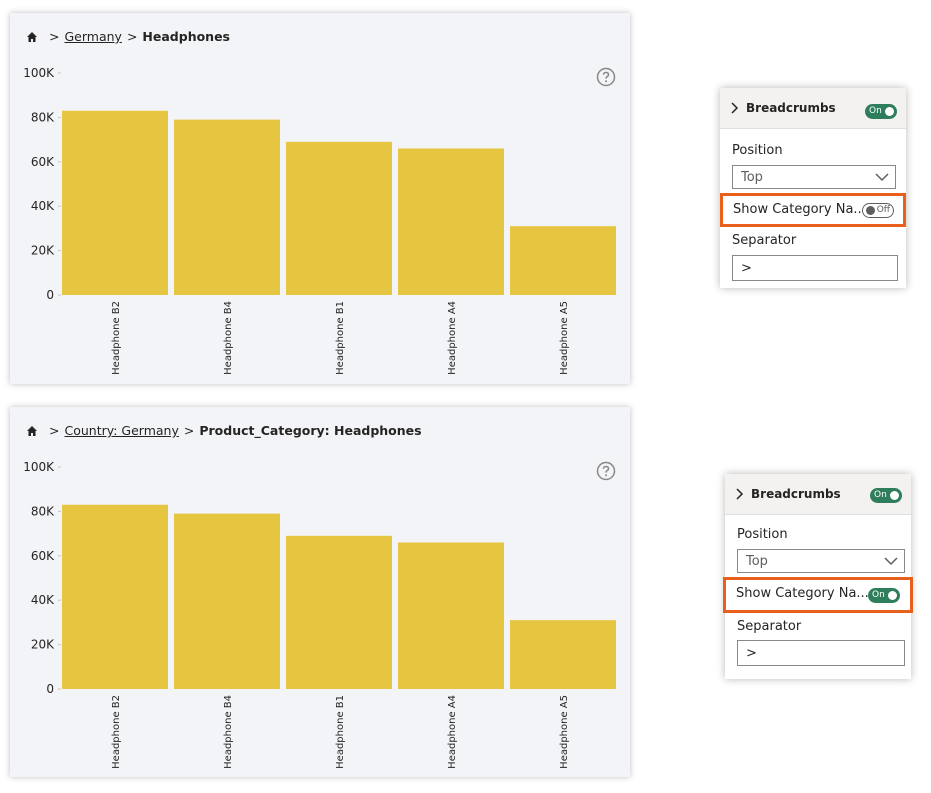 This screenshot has height=793, width=931. I want to click on toggle-label: Off, so click(883, 210).